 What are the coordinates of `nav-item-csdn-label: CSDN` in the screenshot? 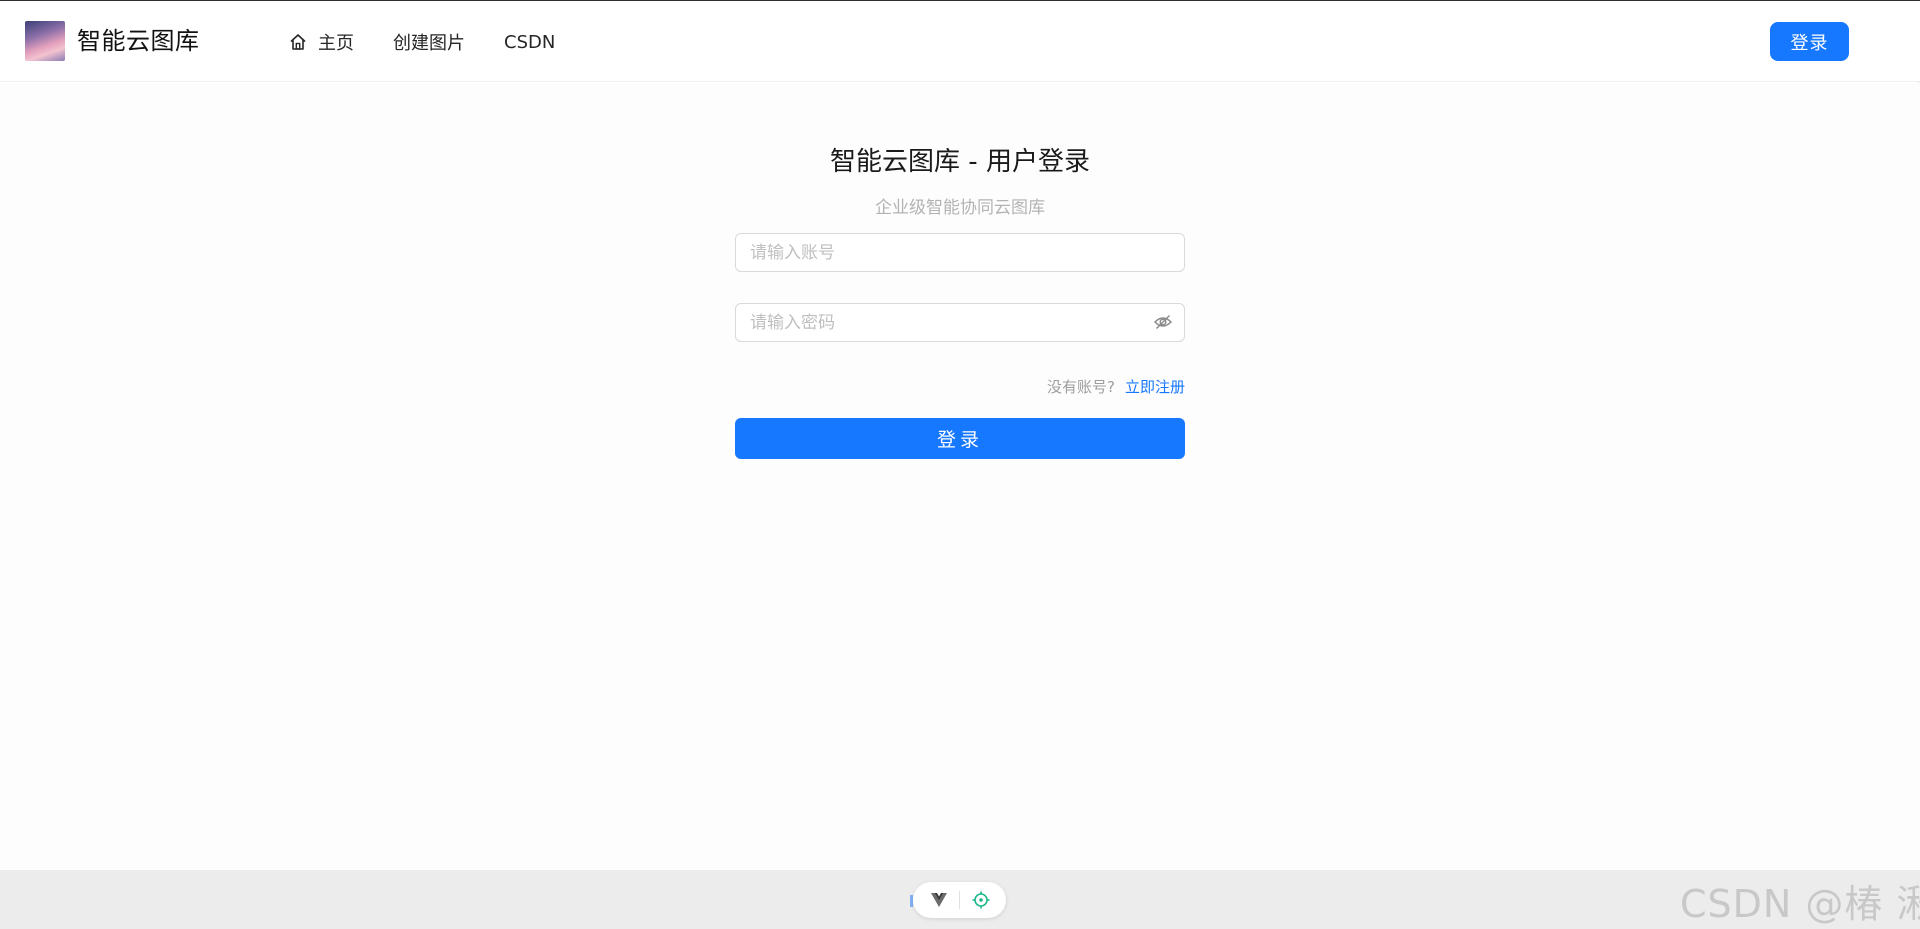 It's located at (530, 42).